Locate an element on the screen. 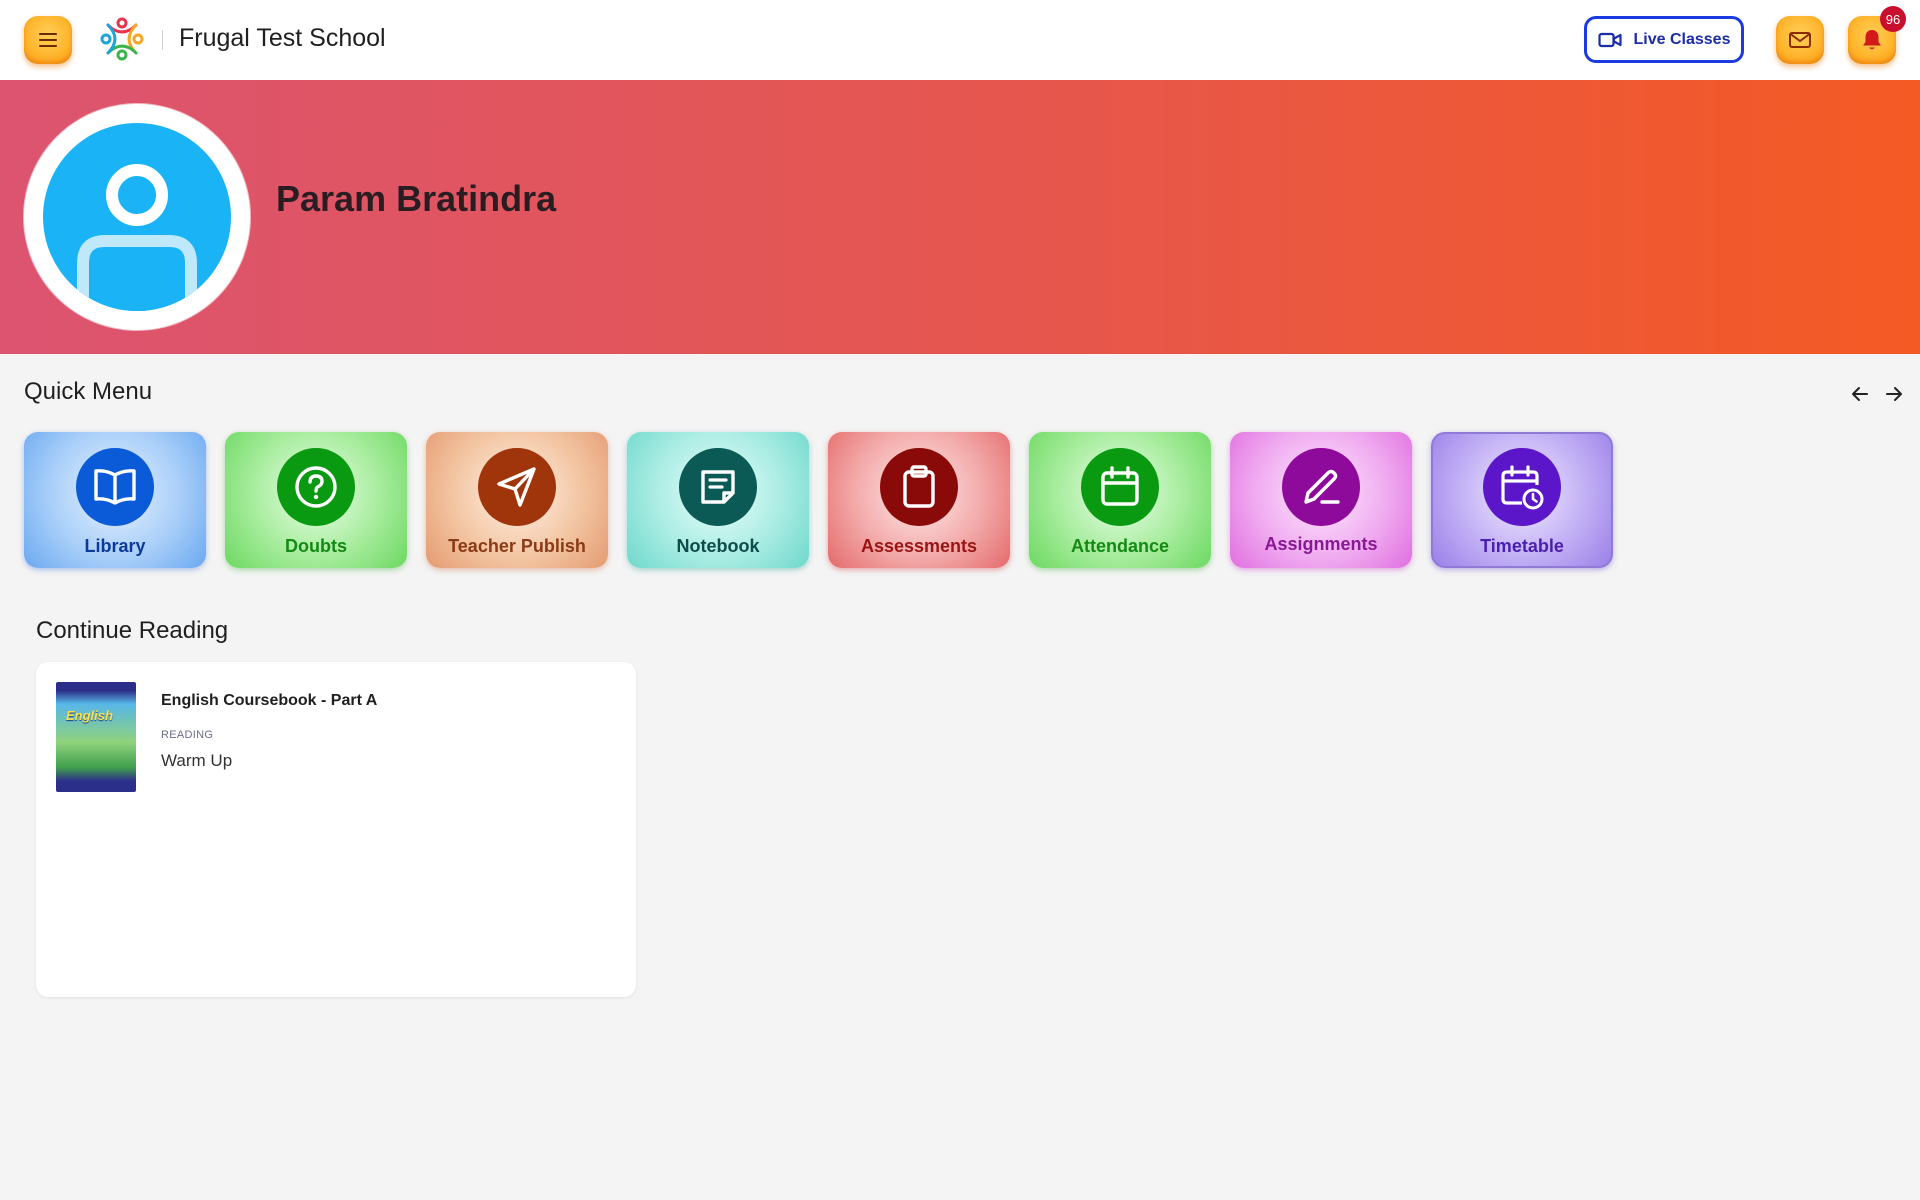 The width and height of the screenshot is (1920, 1200). quick-menu-next-button is located at coordinates (1894, 394).